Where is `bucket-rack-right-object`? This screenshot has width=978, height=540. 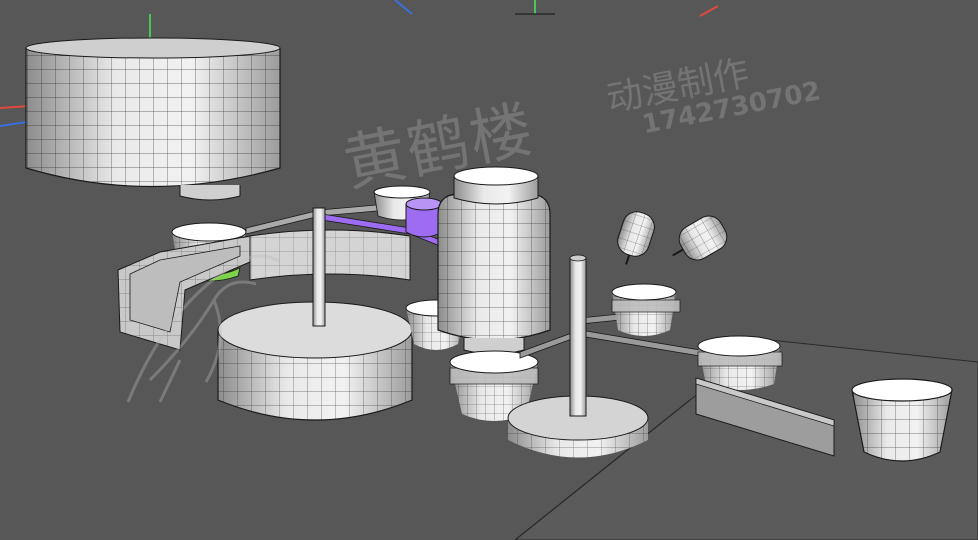
bucket-rack-right-object is located at coordinates (646, 309).